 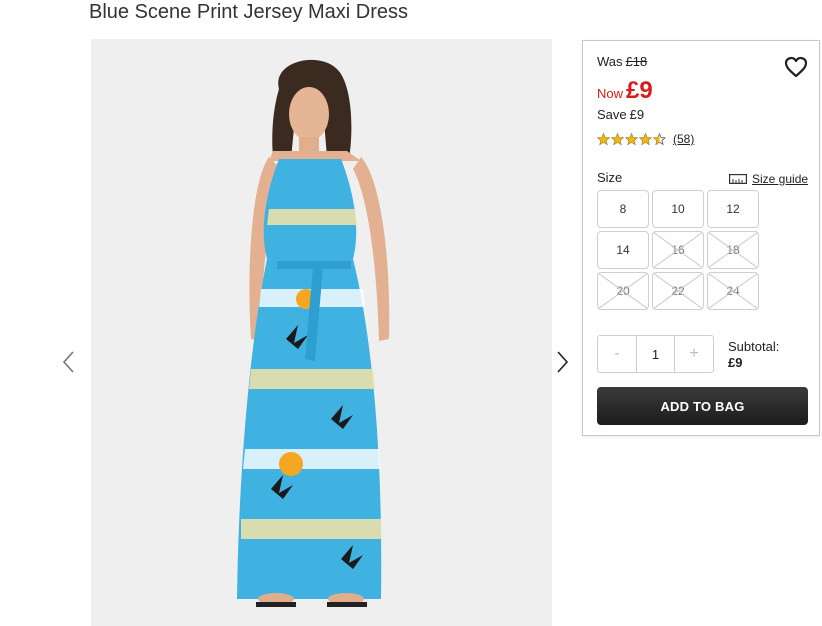 I want to click on size-guide-label: Size guide, so click(x=780, y=179).